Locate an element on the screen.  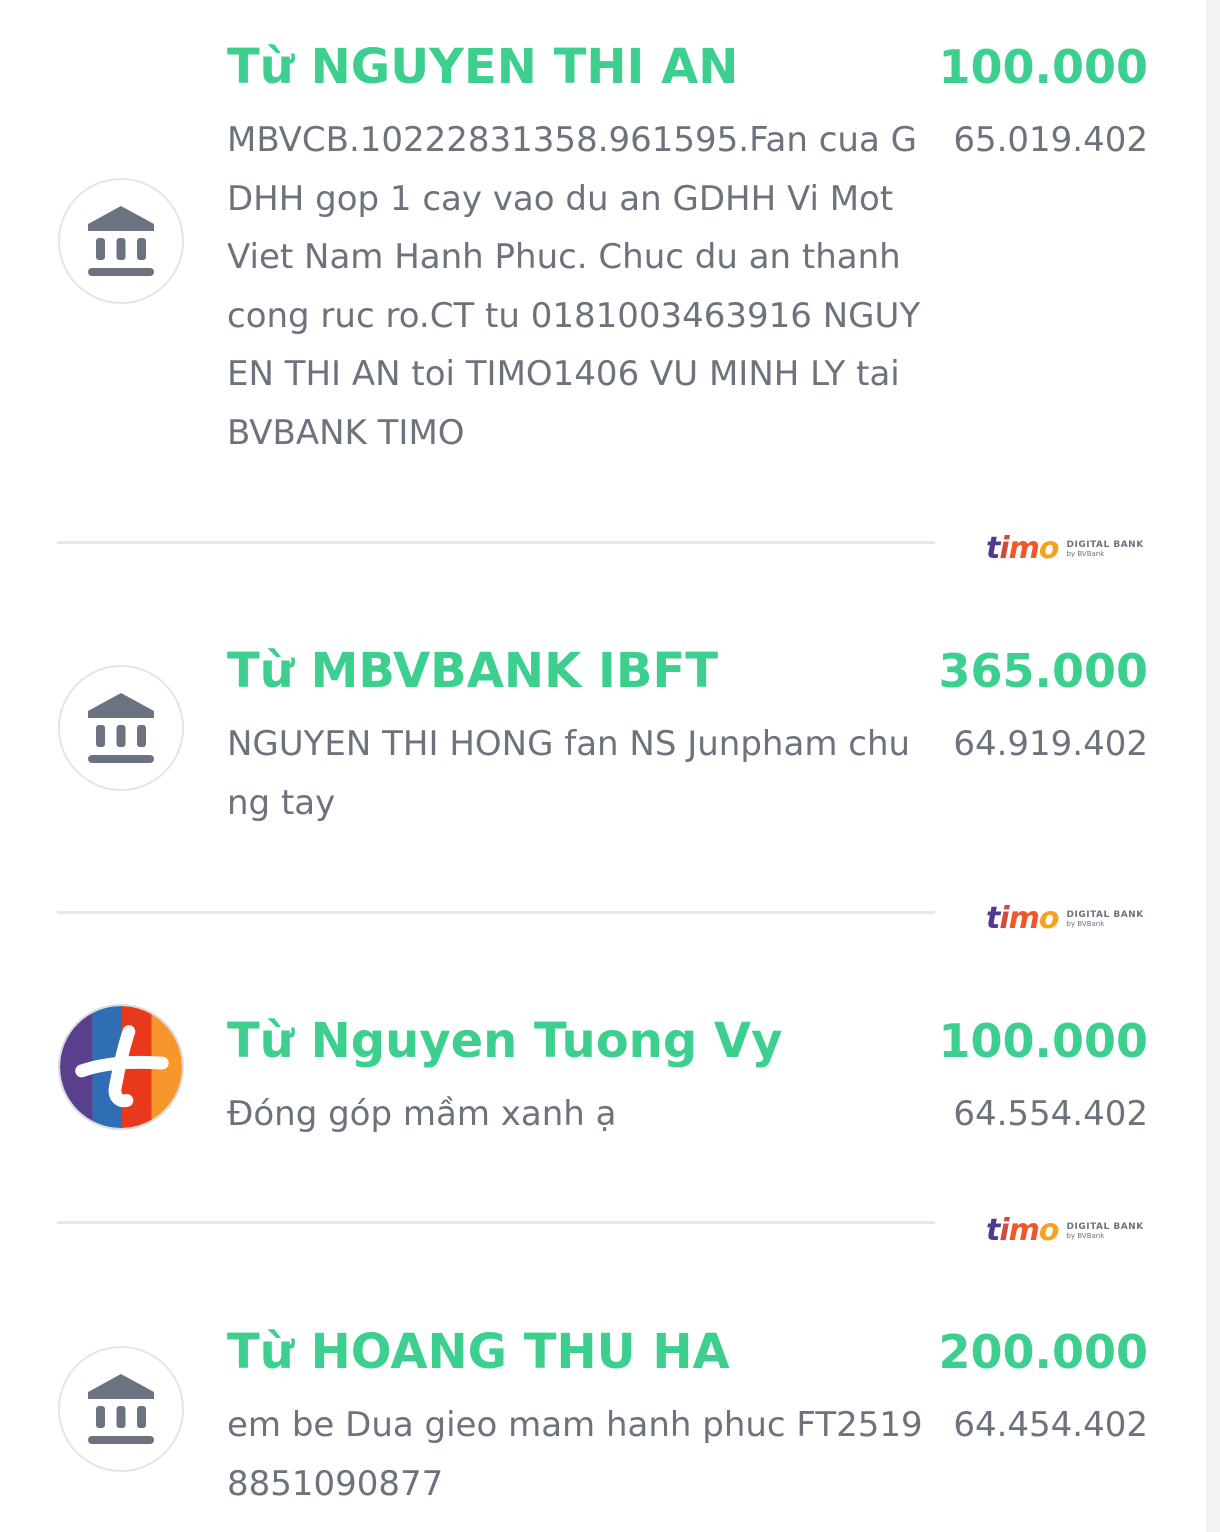
balance-after: 64.454.402 is located at coordinates (1050, 1425).